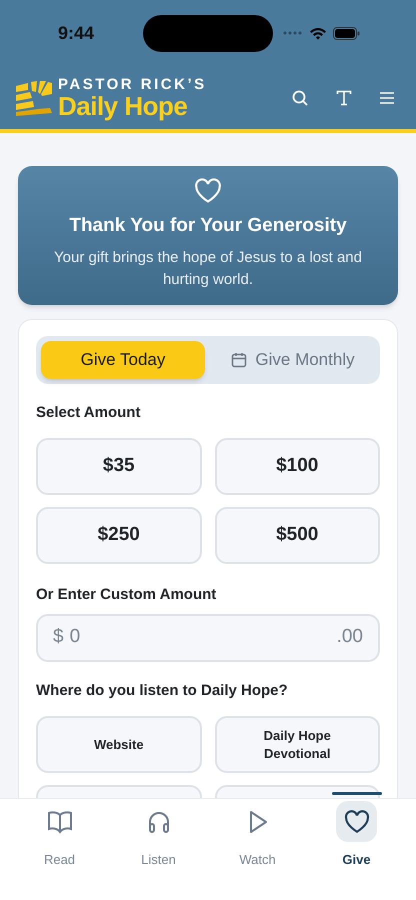  What do you see at coordinates (158, 849) in the screenshot?
I see `nav-tab: Listen` at bounding box center [158, 849].